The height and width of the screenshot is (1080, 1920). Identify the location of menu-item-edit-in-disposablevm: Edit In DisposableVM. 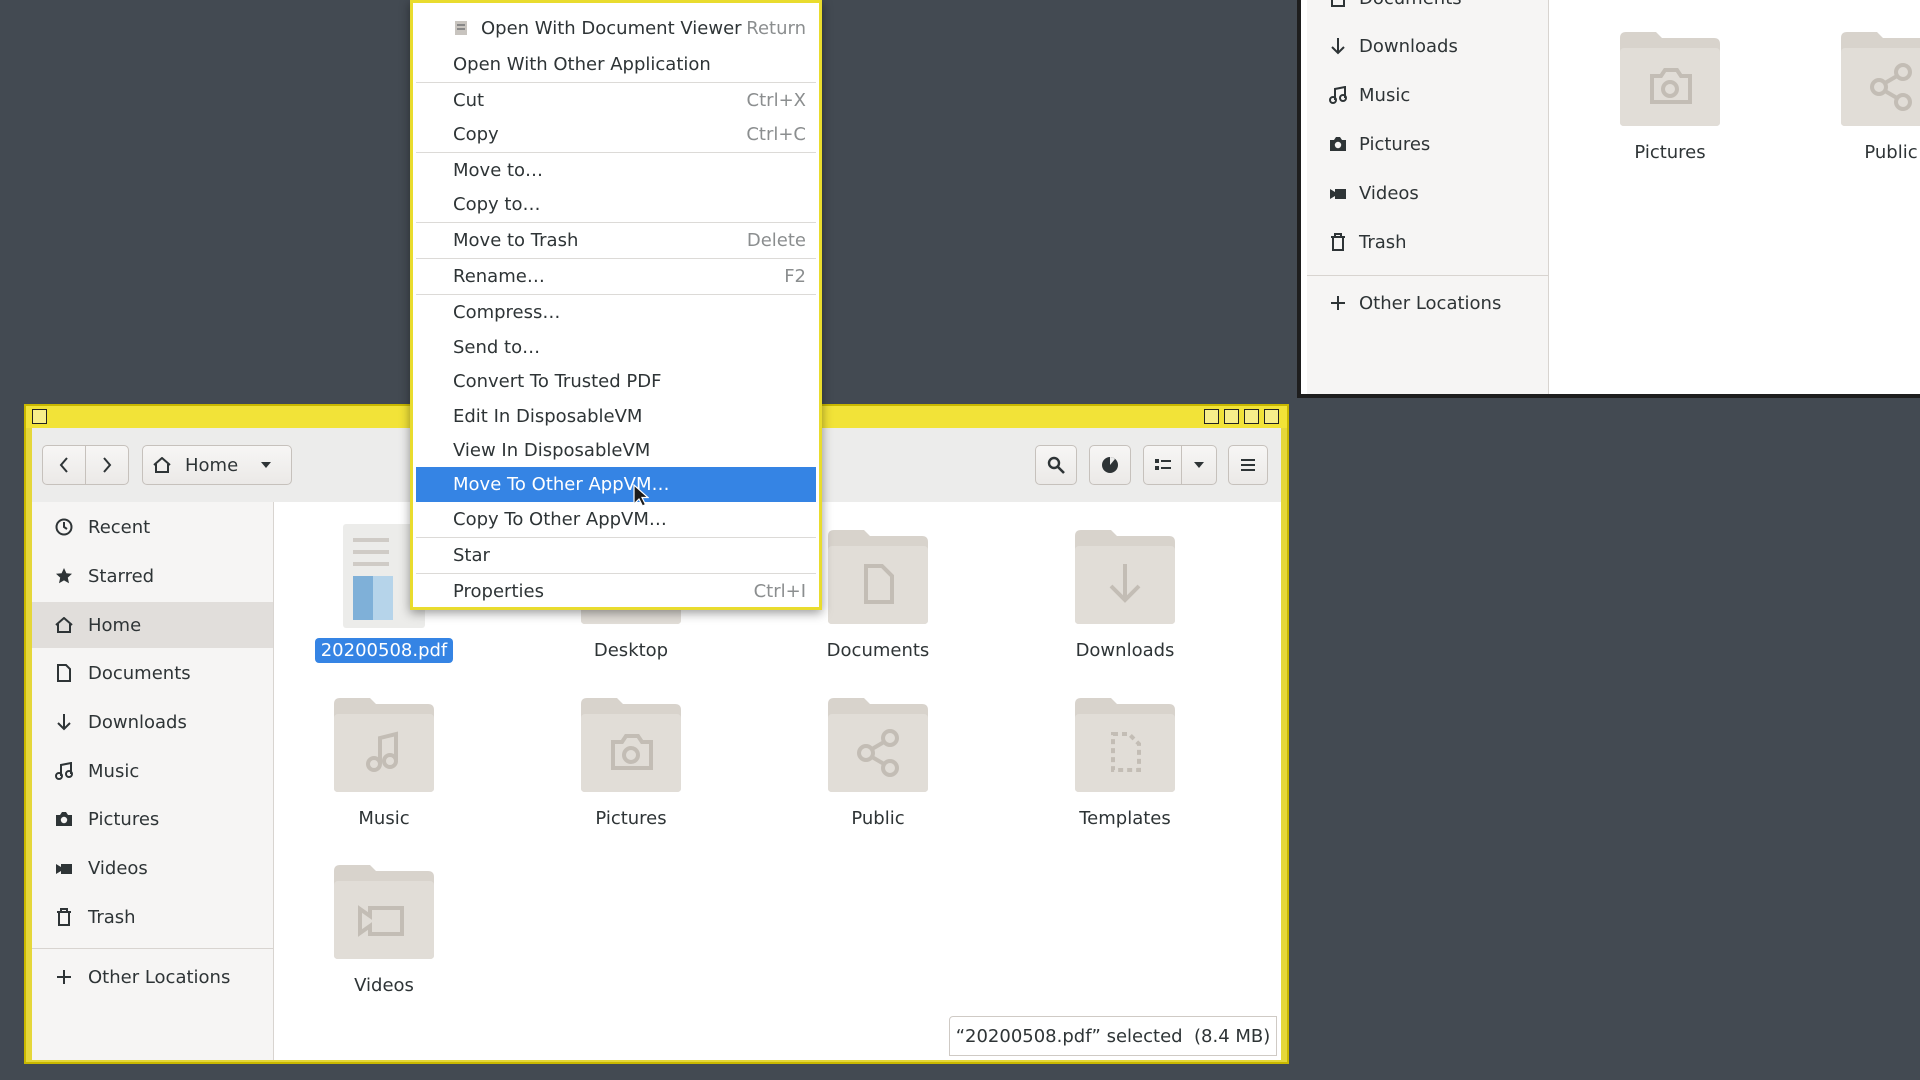
(616, 416).